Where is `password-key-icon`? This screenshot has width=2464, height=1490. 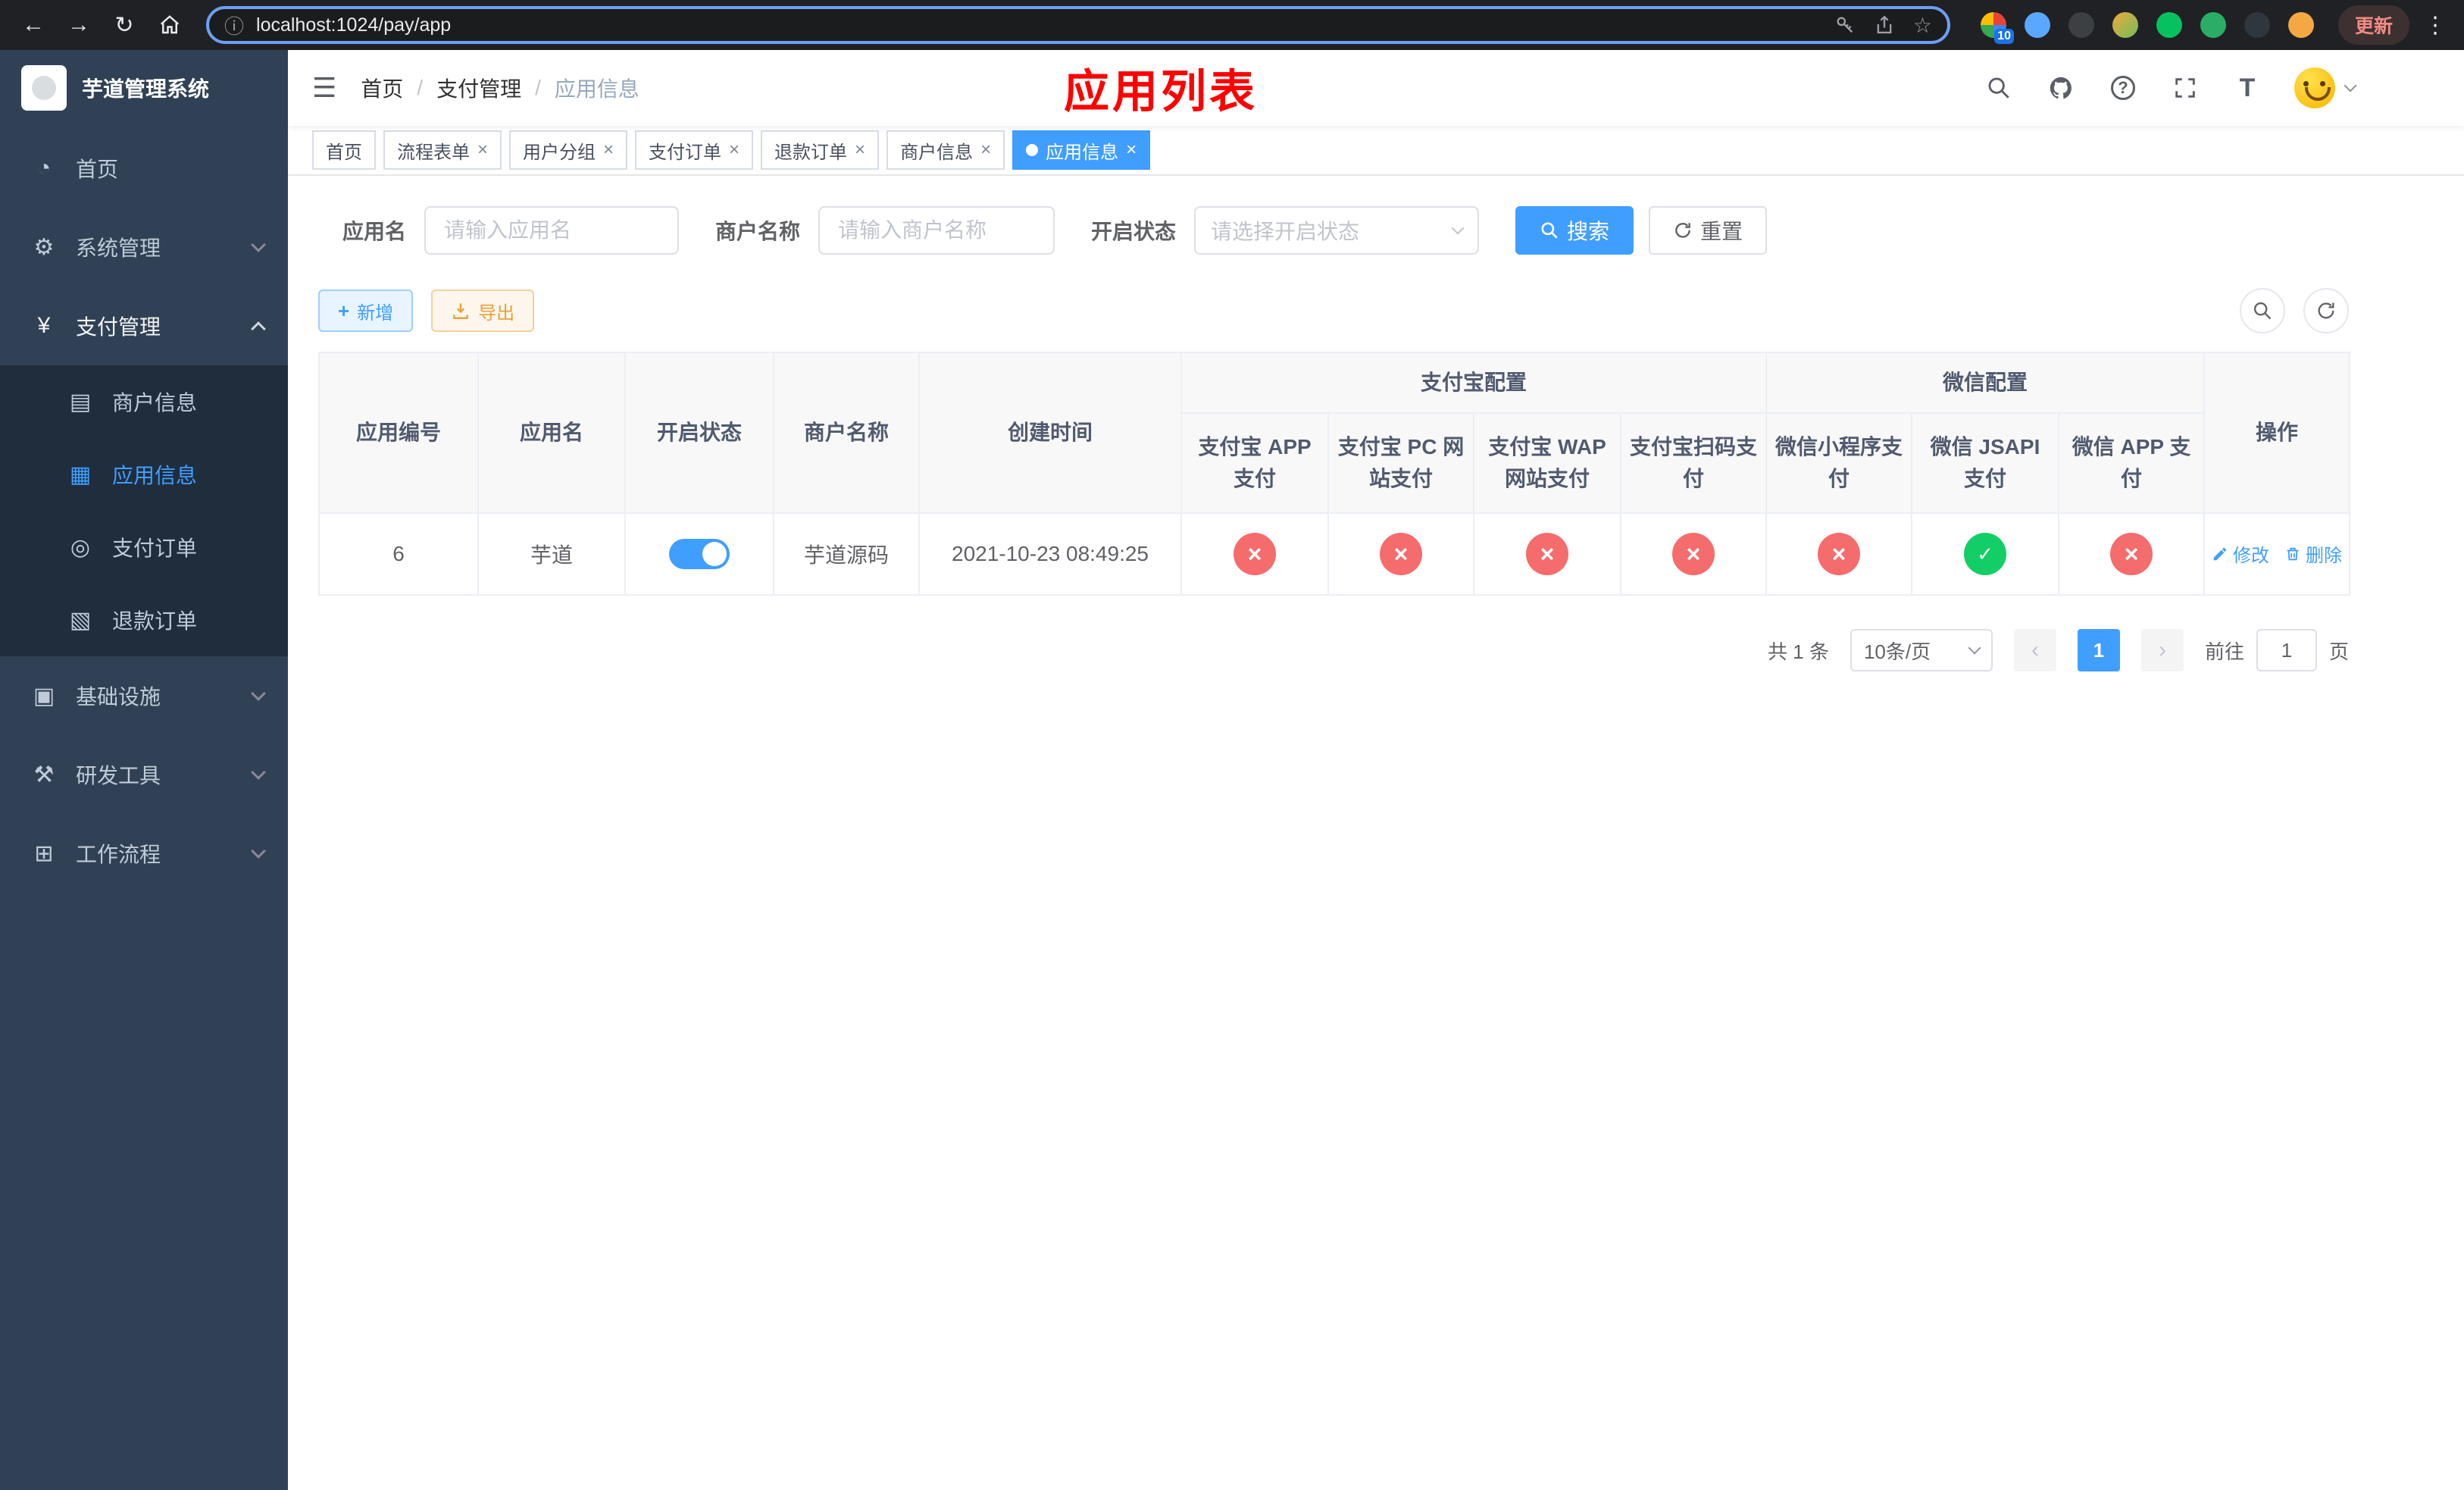 password-key-icon is located at coordinates (1845, 25).